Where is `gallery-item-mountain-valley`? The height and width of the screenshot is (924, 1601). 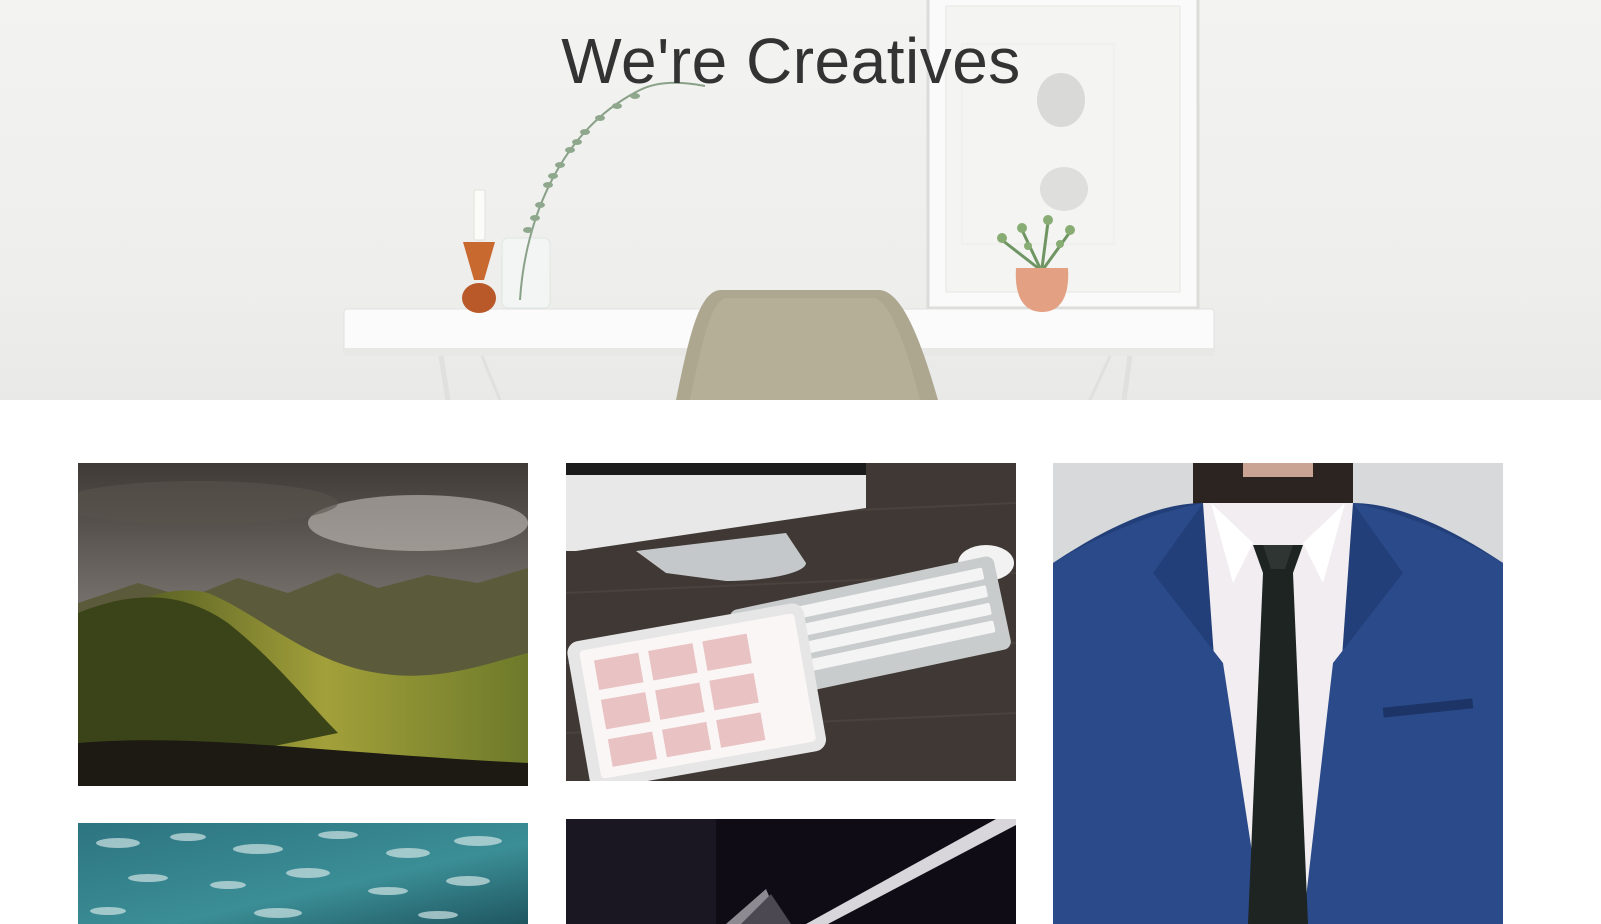
gallery-item-mountain-valley is located at coordinates (303, 624).